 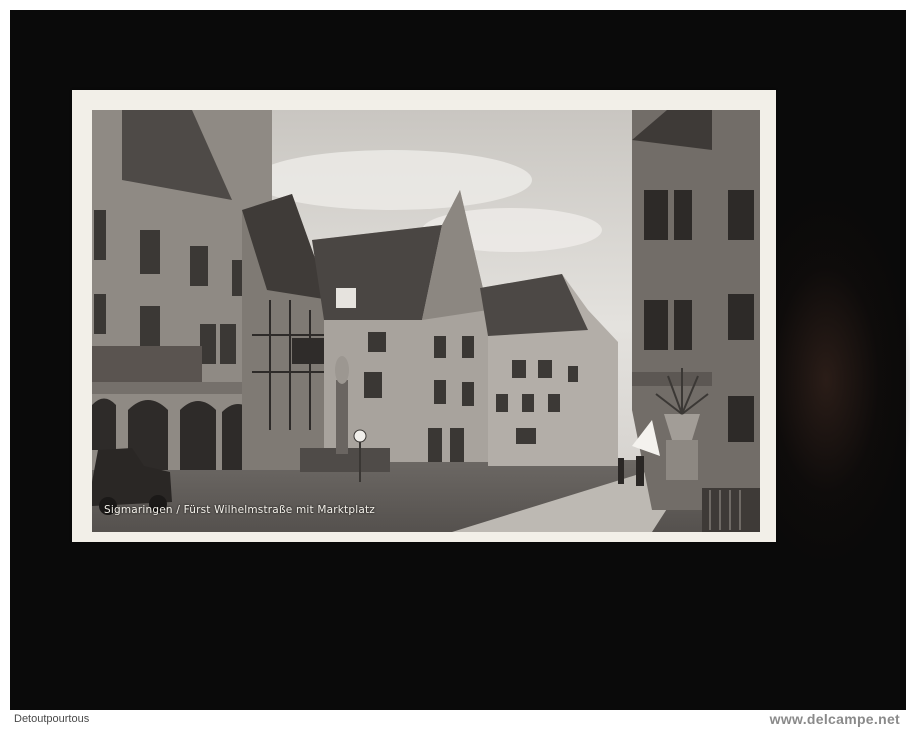 I want to click on site-watermark: www.delcampe.net, so click(x=834, y=719).